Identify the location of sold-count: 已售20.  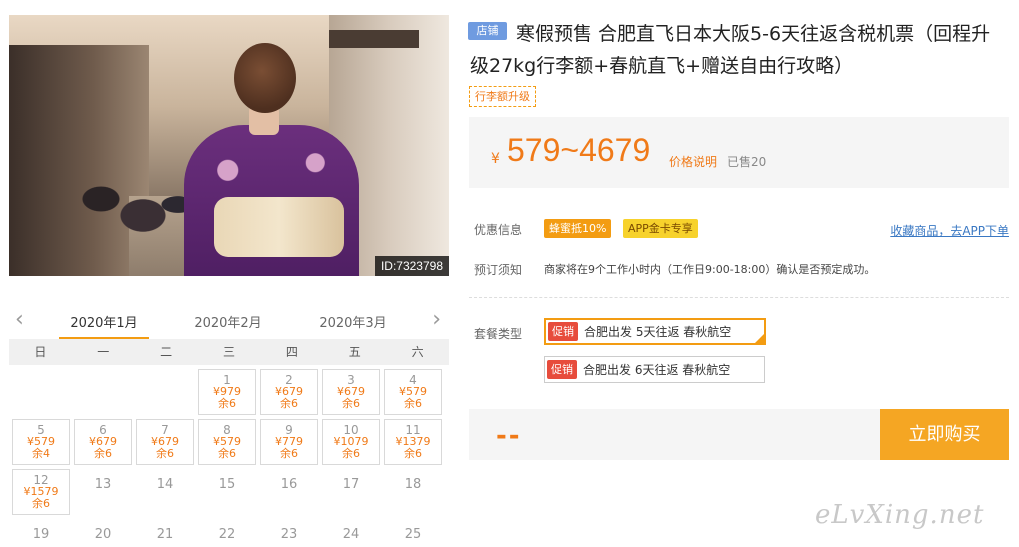
(747, 162).